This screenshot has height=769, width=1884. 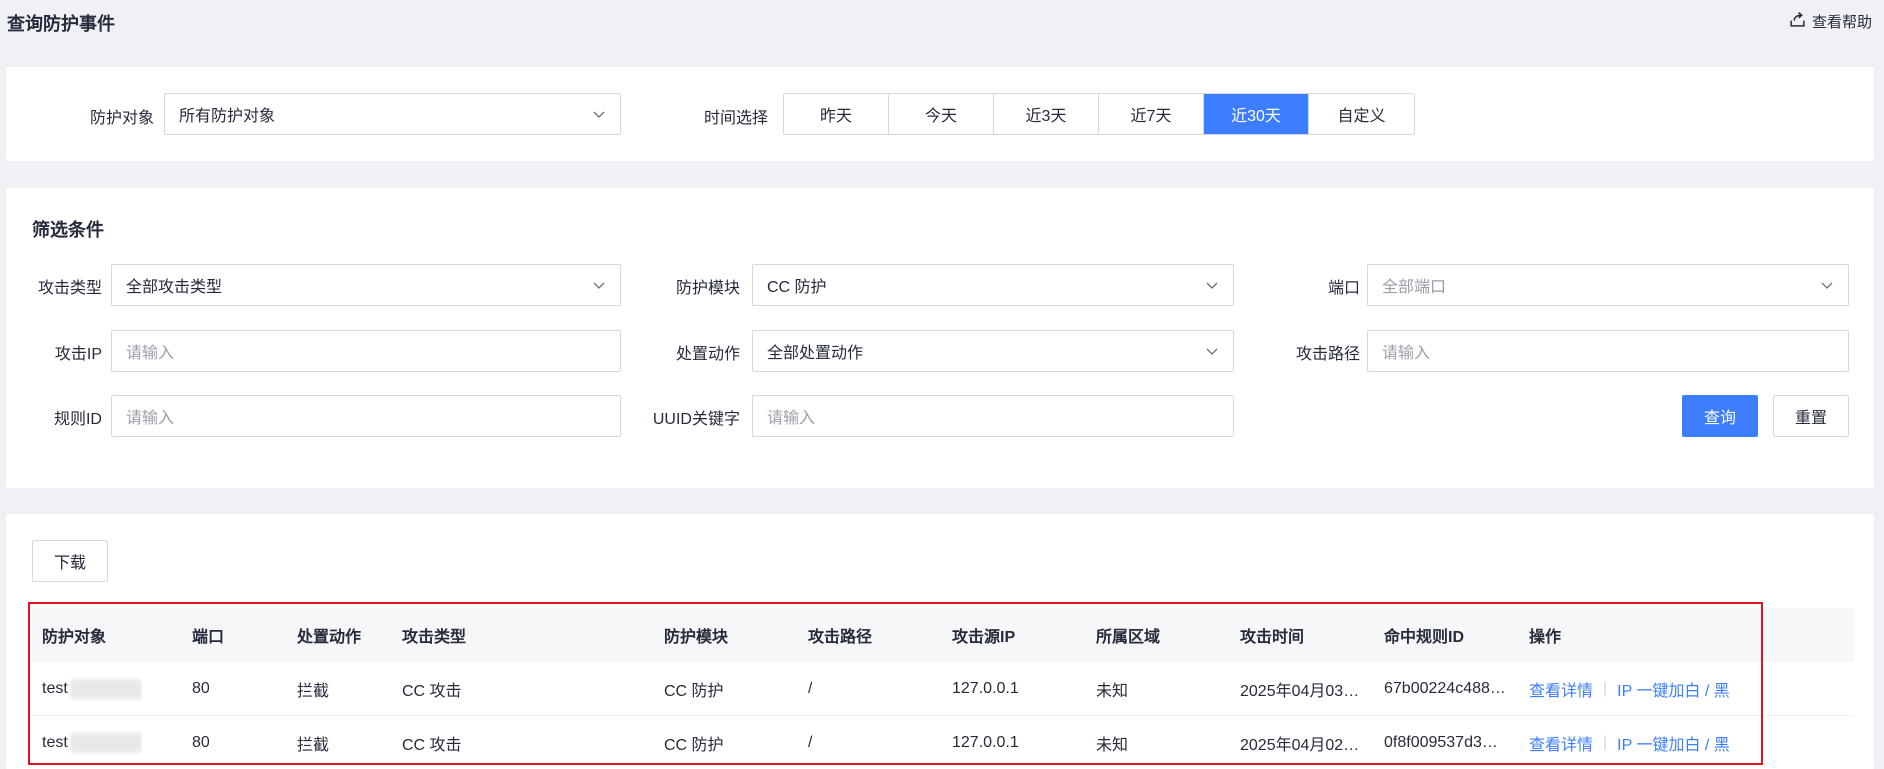 What do you see at coordinates (1327, 354) in the screenshot?
I see `attack-path-label: 攻击路径` at bounding box center [1327, 354].